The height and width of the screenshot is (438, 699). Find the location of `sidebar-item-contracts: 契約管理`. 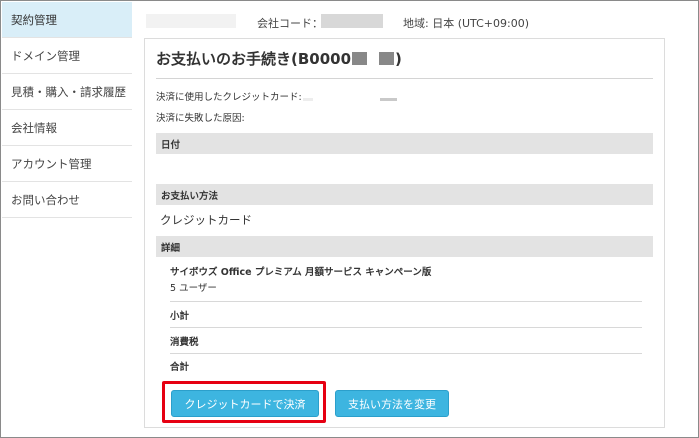

sidebar-item-contracts: 契約管理 is located at coordinates (67, 20).